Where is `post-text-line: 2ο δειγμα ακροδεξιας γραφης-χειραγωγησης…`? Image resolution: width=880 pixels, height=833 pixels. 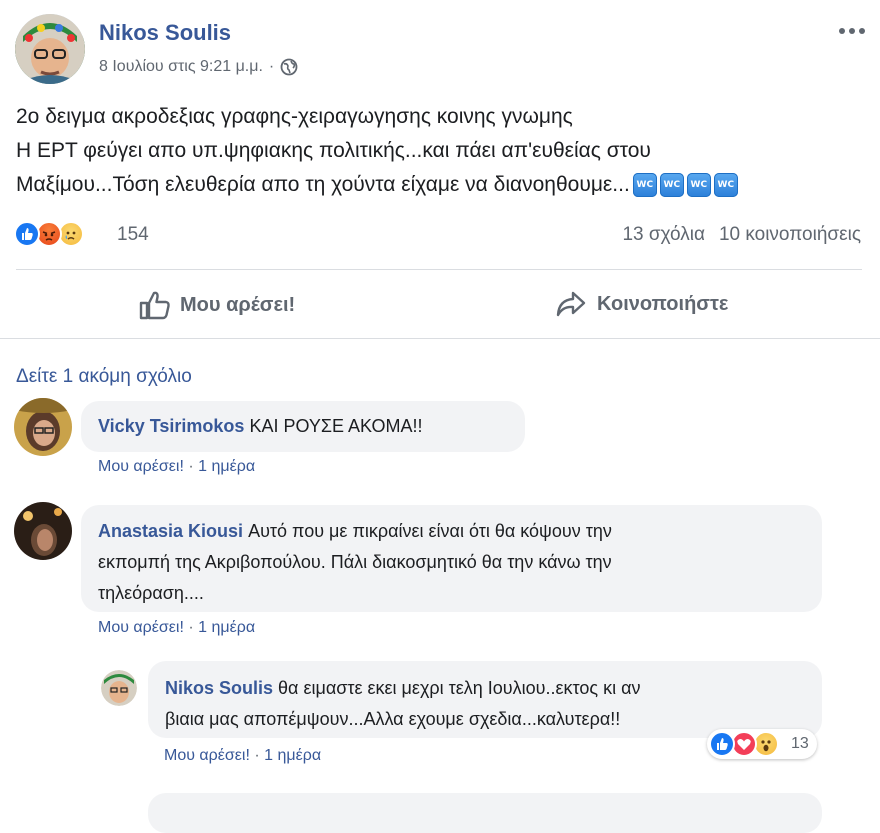
post-text-line: 2ο δειγμα ακροδεξιας γραφης-χειραγωγησης… is located at coordinates (294, 116).